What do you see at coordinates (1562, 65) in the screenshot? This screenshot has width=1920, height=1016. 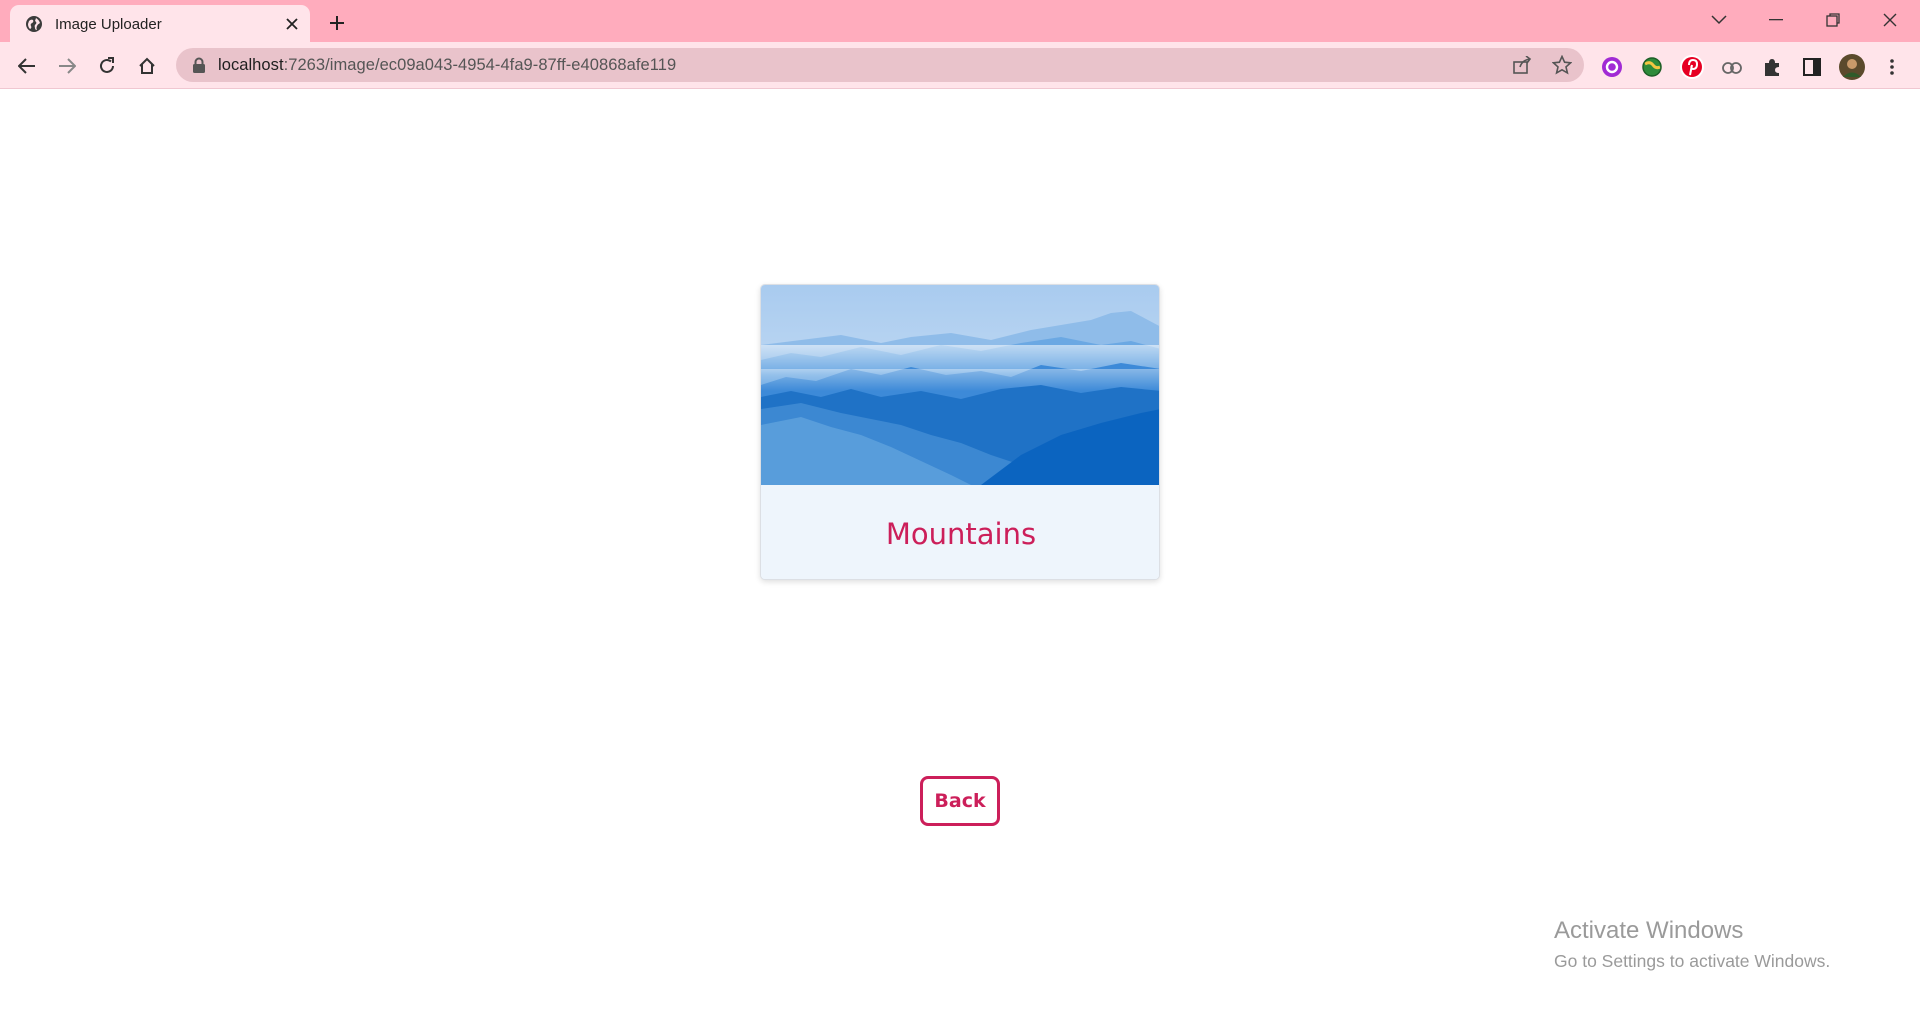 I see `bookmark-star-icon` at bounding box center [1562, 65].